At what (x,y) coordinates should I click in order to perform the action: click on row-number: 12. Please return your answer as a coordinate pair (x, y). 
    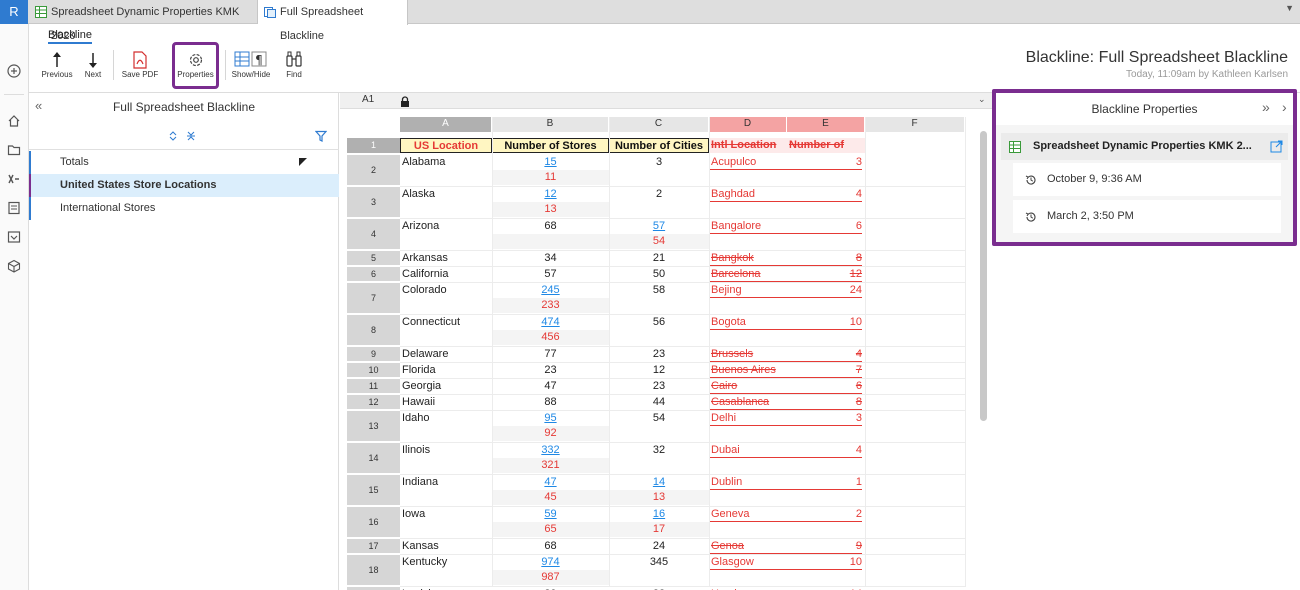
    Looking at the image, I should click on (373, 402).